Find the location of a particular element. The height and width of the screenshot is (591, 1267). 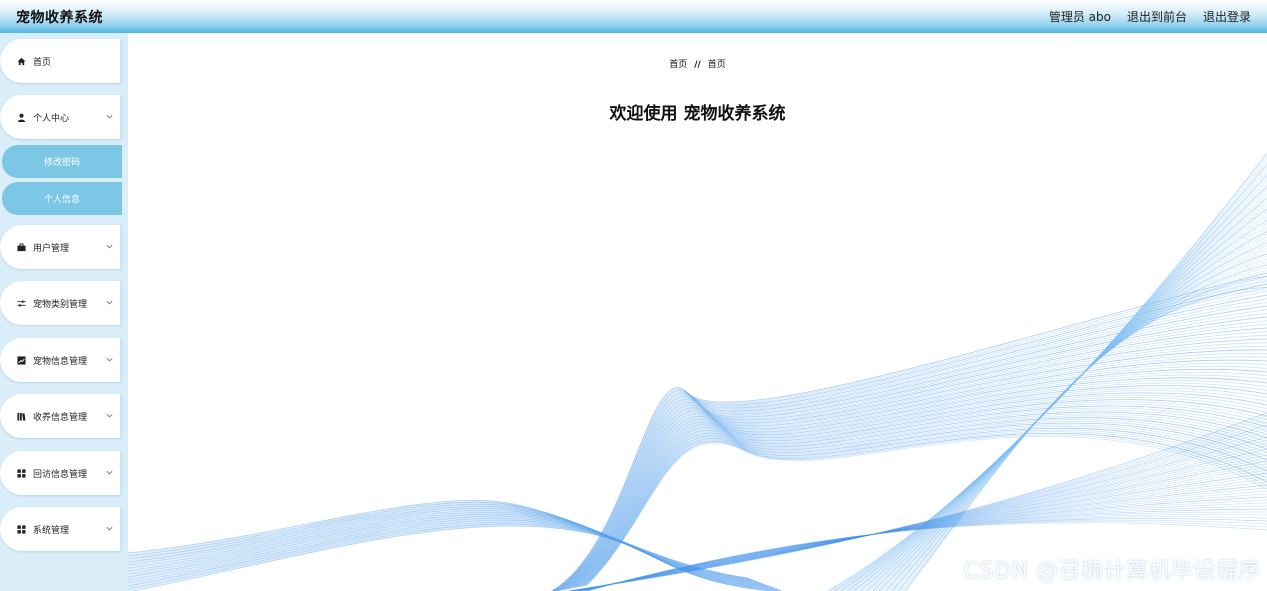

submenu-item-change-password: 修改密码 is located at coordinates (62, 161).